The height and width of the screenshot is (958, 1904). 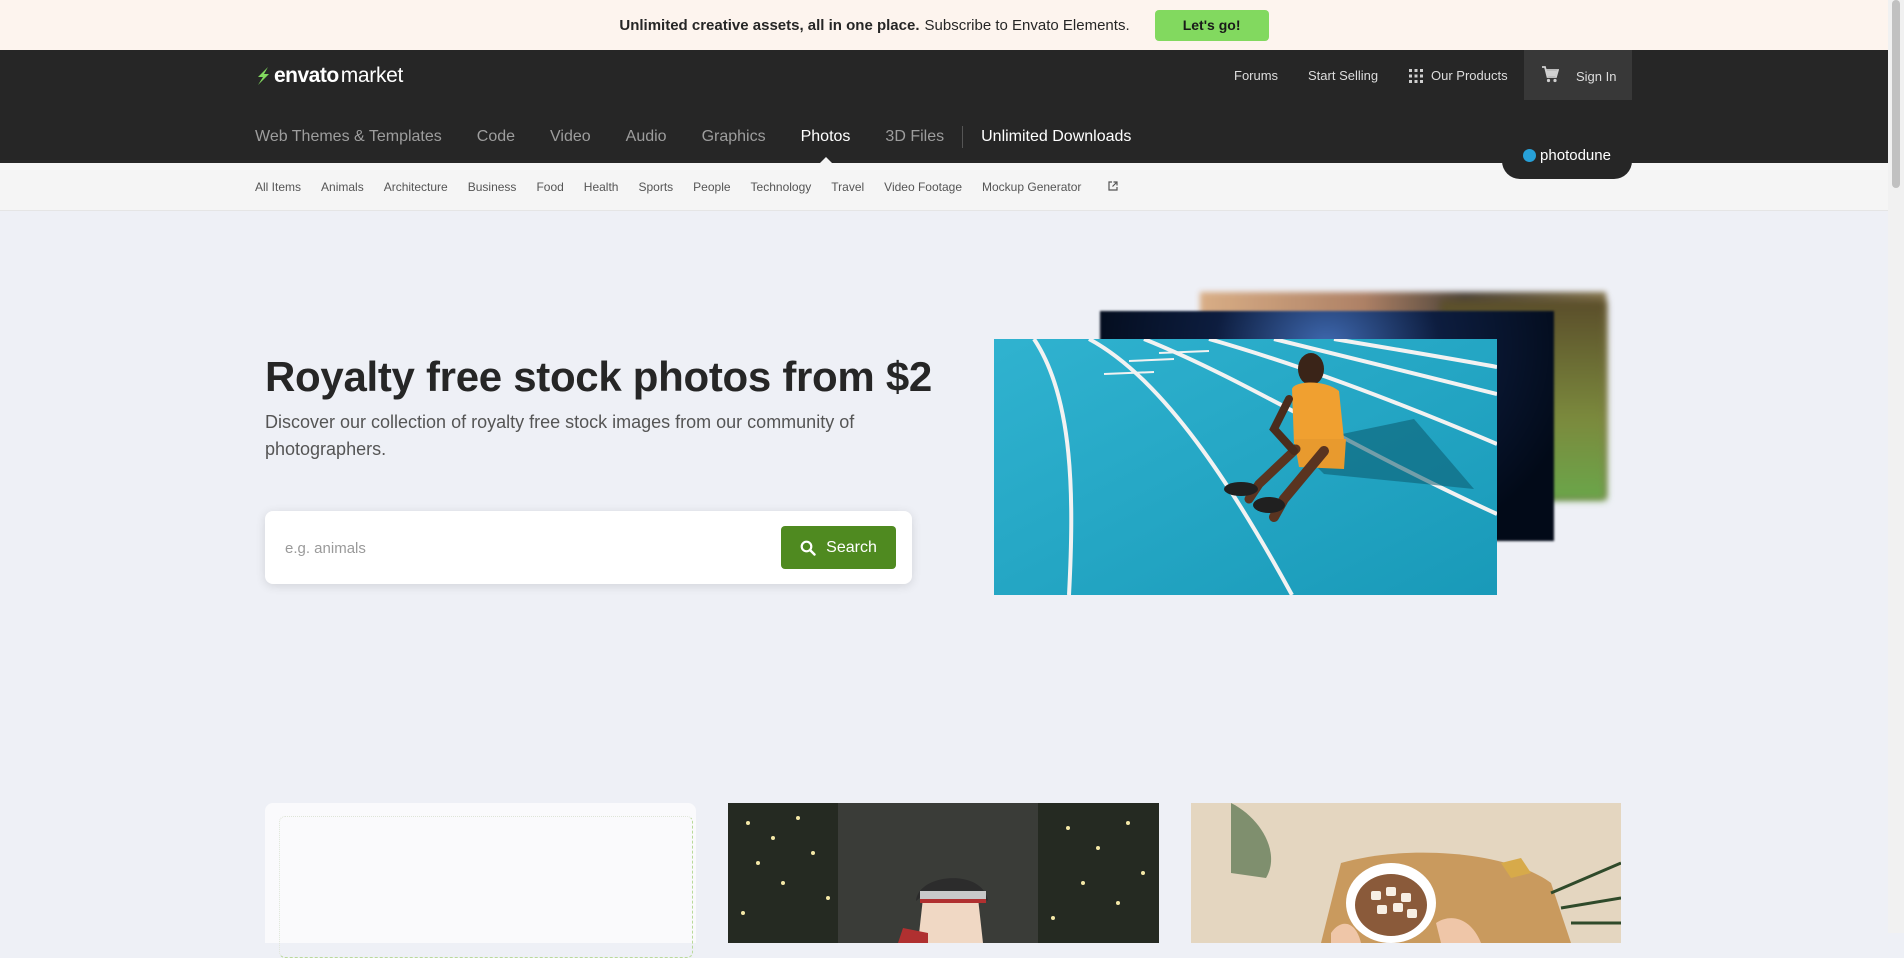 What do you see at coordinates (1575, 155) in the screenshot?
I see `photodune-label: photodune` at bounding box center [1575, 155].